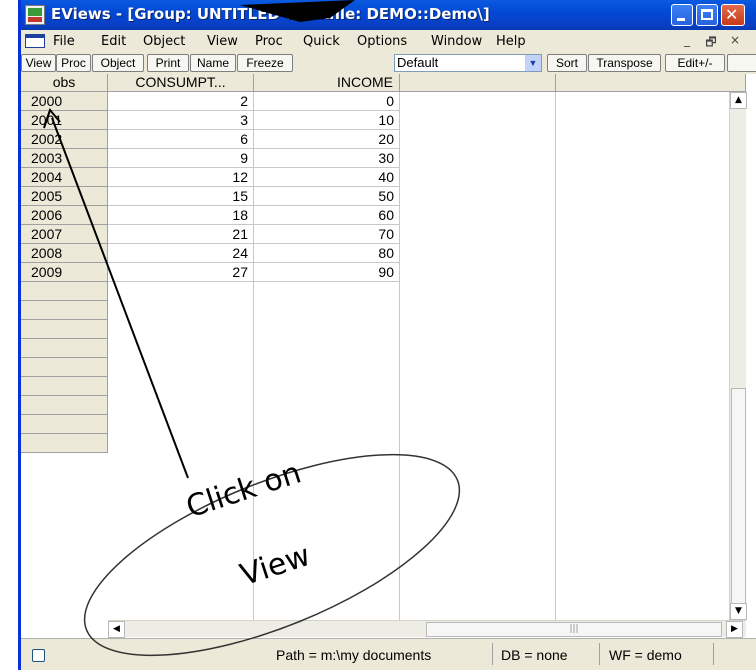 Image resolution: width=756 pixels, height=670 pixels. What do you see at coordinates (168, 63) in the screenshot?
I see `print-button: Print` at bounding box center [168, 63].